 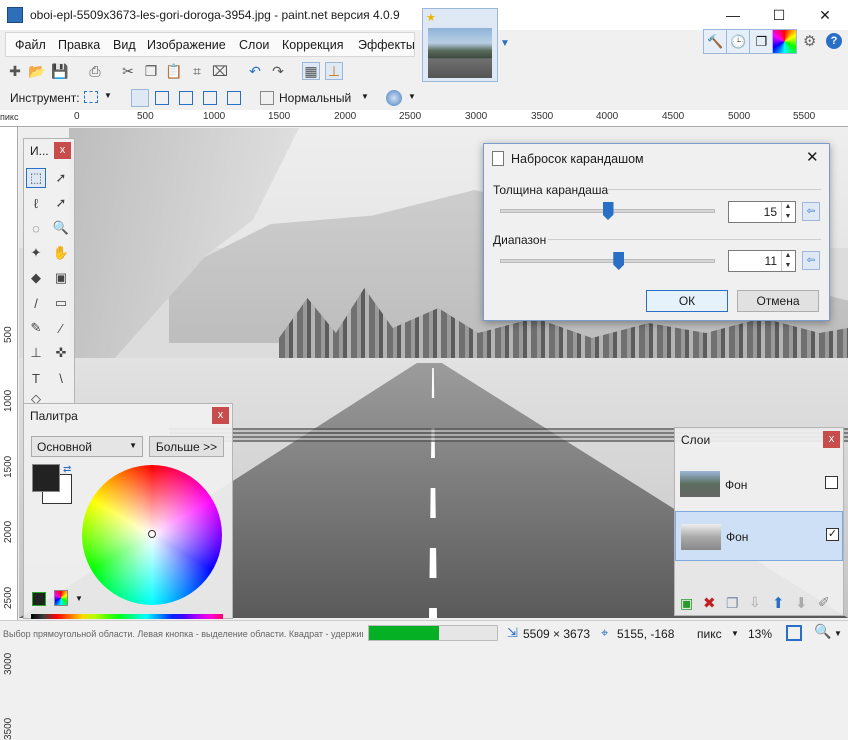 I want to click on tool-dropdown-icon: ▼, so click(x=108, y=95).